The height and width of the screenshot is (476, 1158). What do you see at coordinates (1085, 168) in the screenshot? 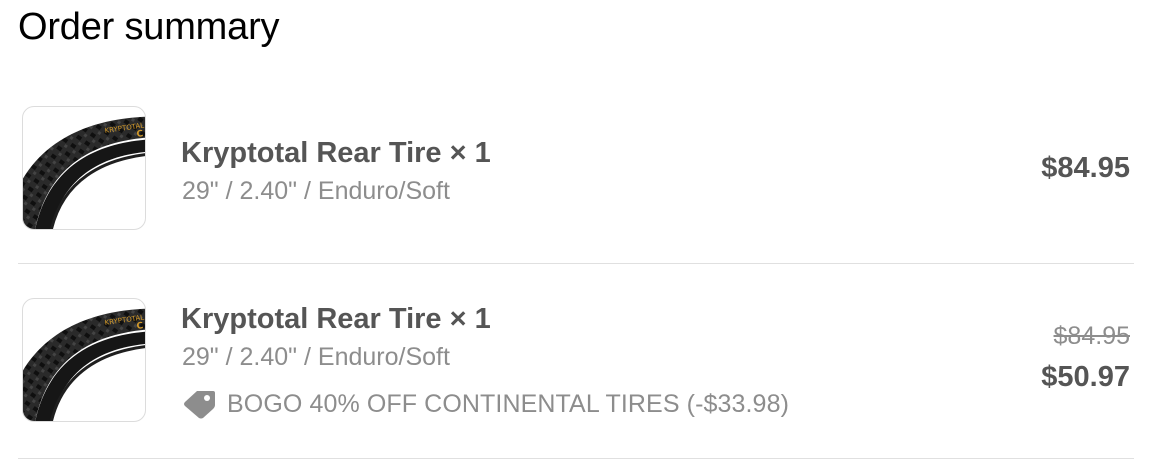
I see `product-price: $84.95` at bounding box center [1085, 168].